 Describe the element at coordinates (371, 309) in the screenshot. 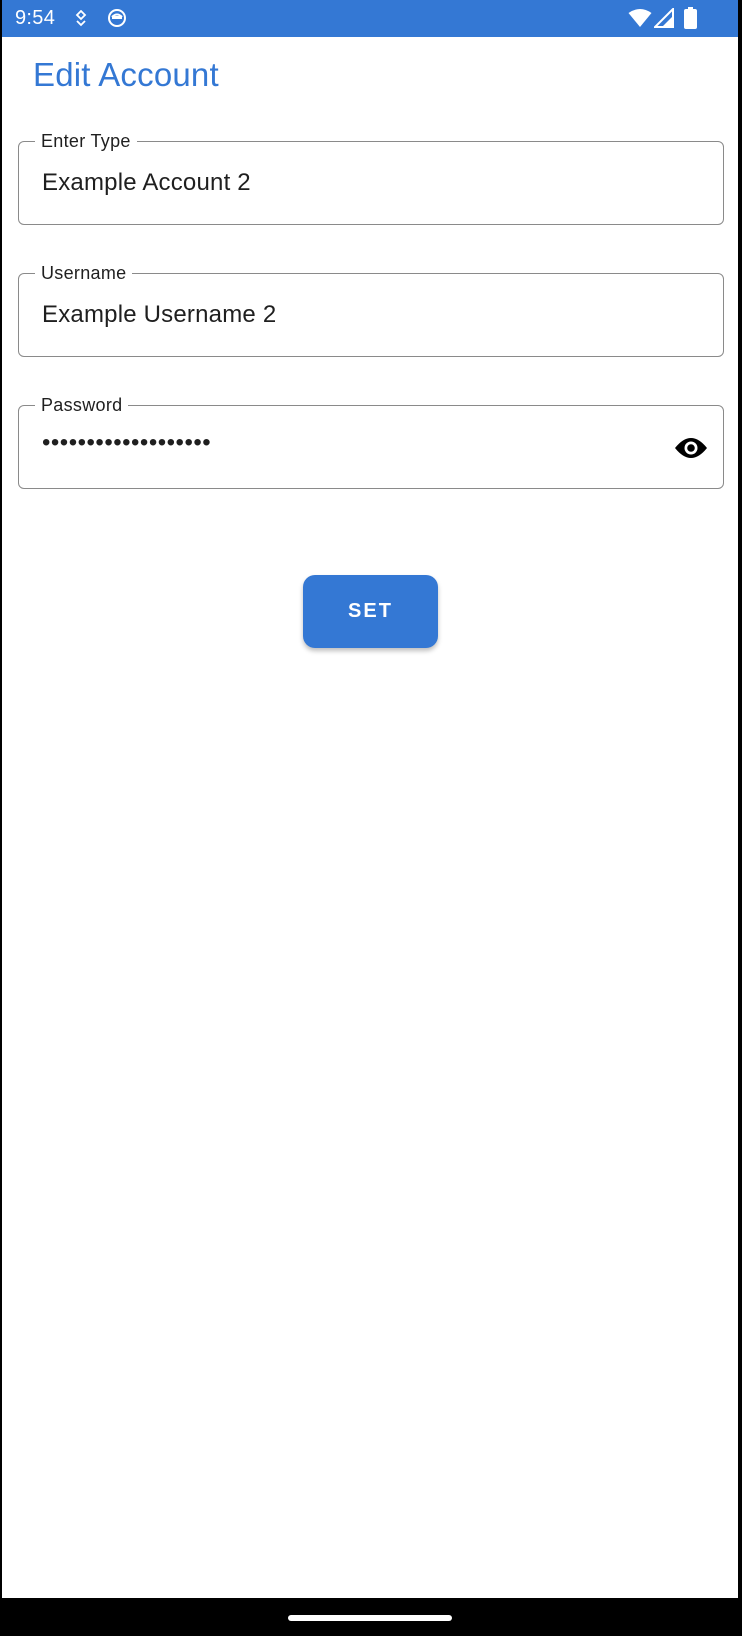

I see `username-field: Username Example Username 2` at that location.